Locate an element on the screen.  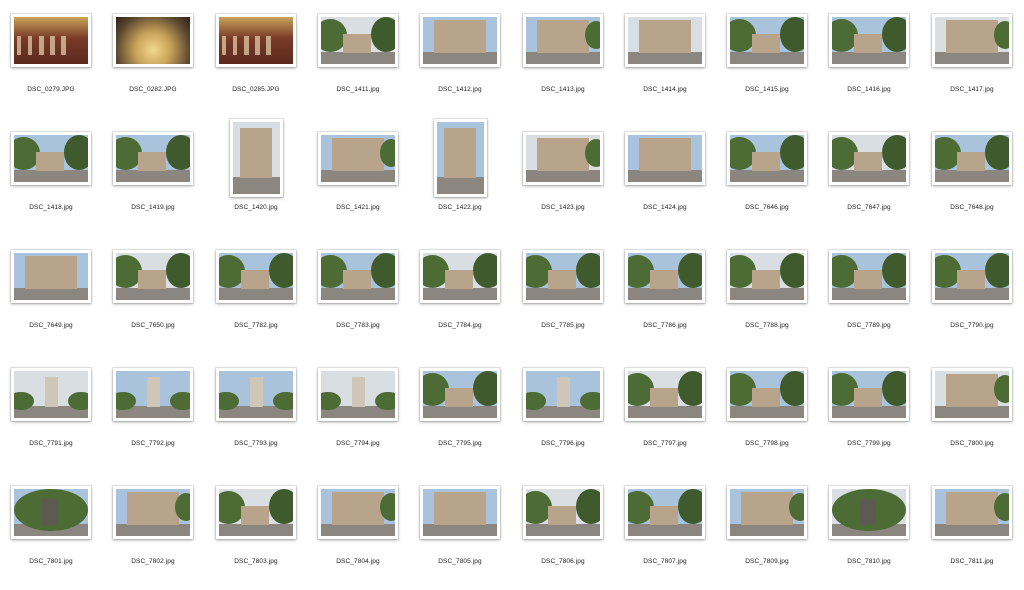
file-name-label: DSC_7646.jpg is located at coordinates (767, 207).